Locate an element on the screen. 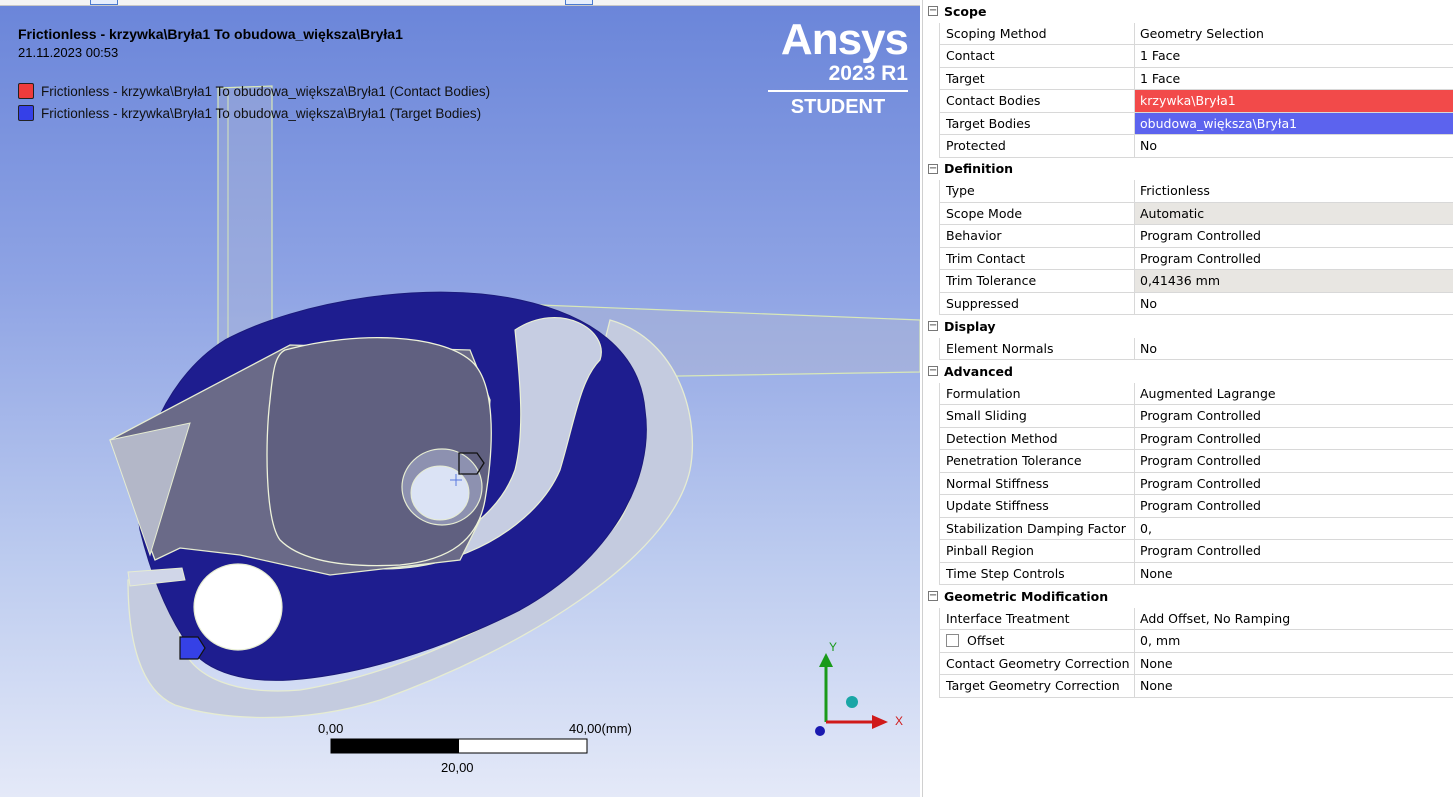 This screenshot has height=797, width=1453. property-row: Contact Bodies krzywka\Bryła1 is located at coordinates (1196, 101).